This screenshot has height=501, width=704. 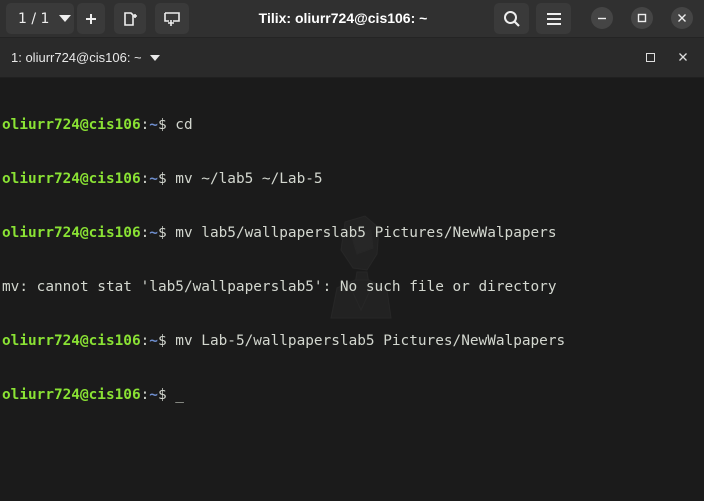 I want to click on main-menu-button, so click(x=553, y=18).